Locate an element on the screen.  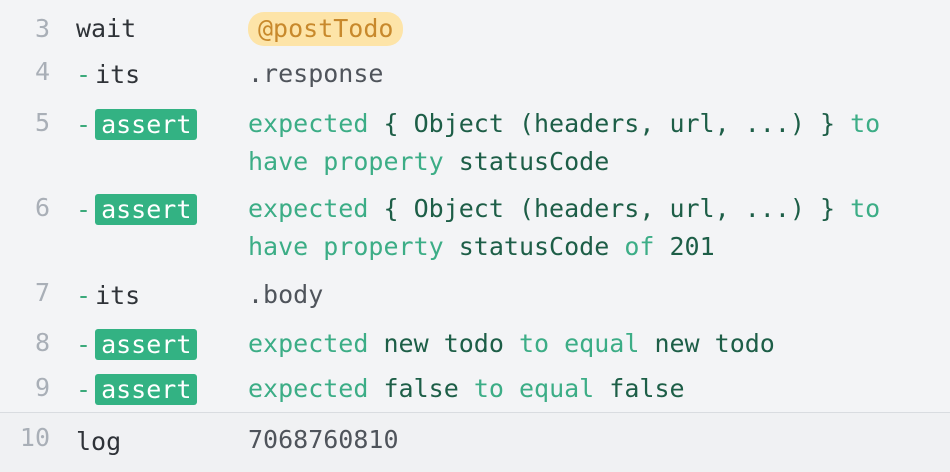
line-number: 3 is located at coordinates (42, 28).